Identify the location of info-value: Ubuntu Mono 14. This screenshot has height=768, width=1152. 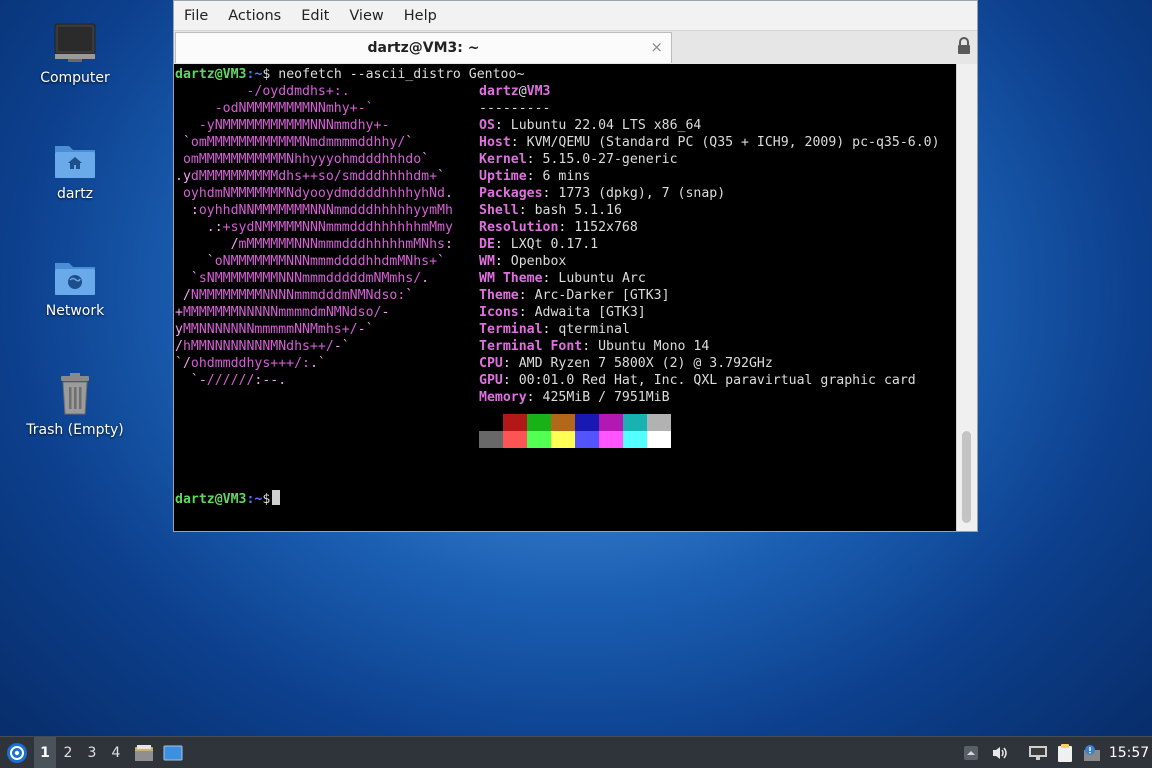
(654, 346).